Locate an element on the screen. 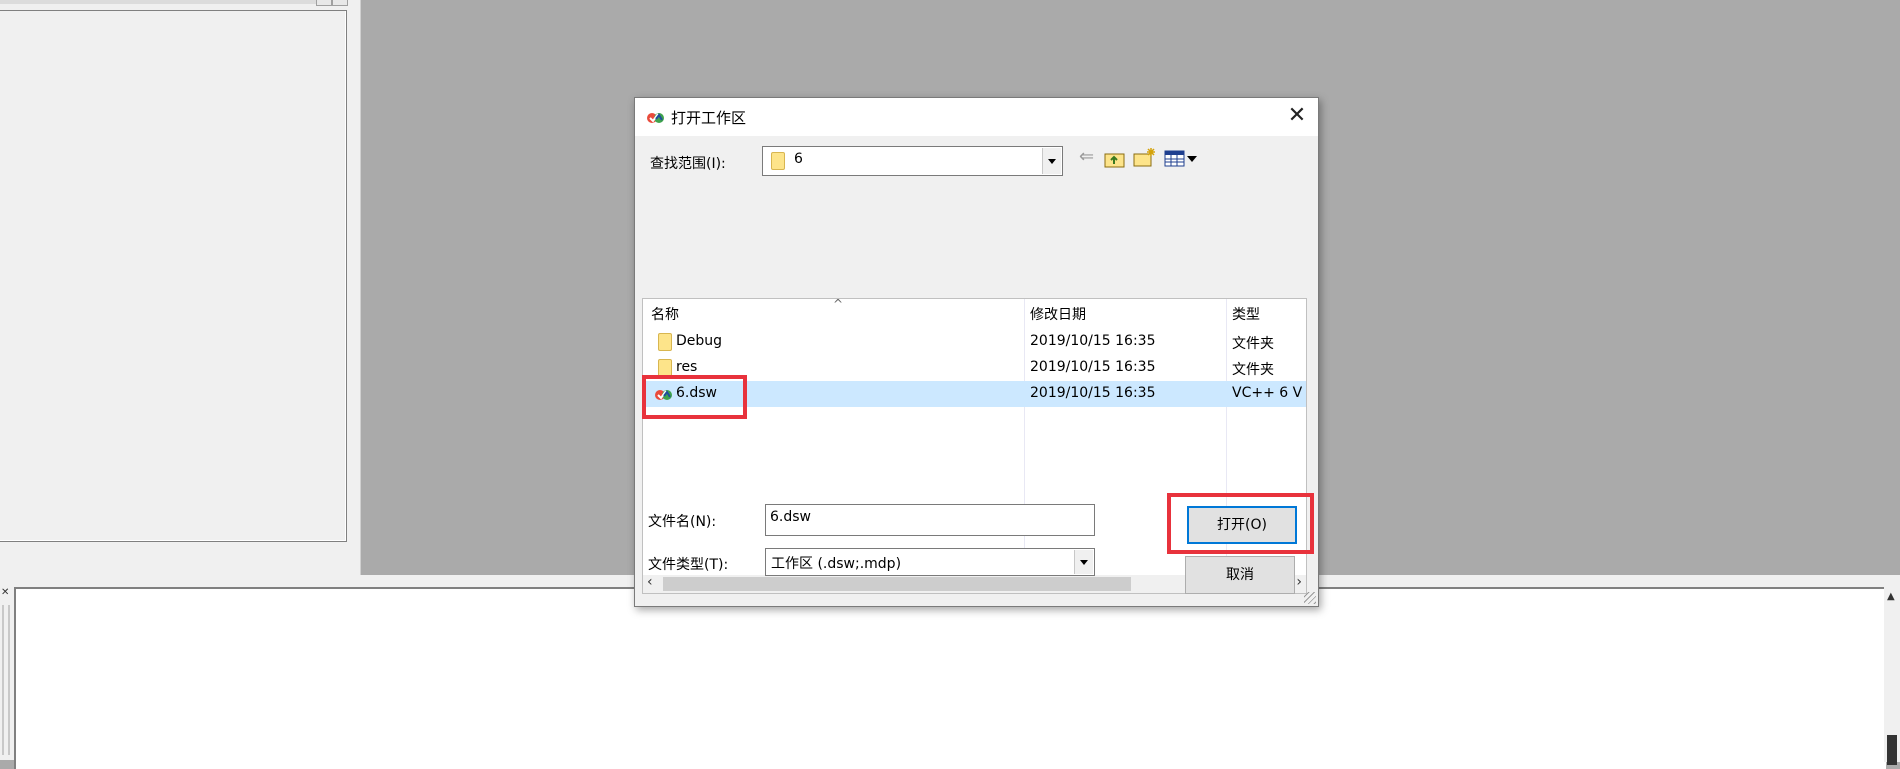 The width and height of the screenshot is (1900, 769). highlight-selected-file is located at coordinates (694, 397).